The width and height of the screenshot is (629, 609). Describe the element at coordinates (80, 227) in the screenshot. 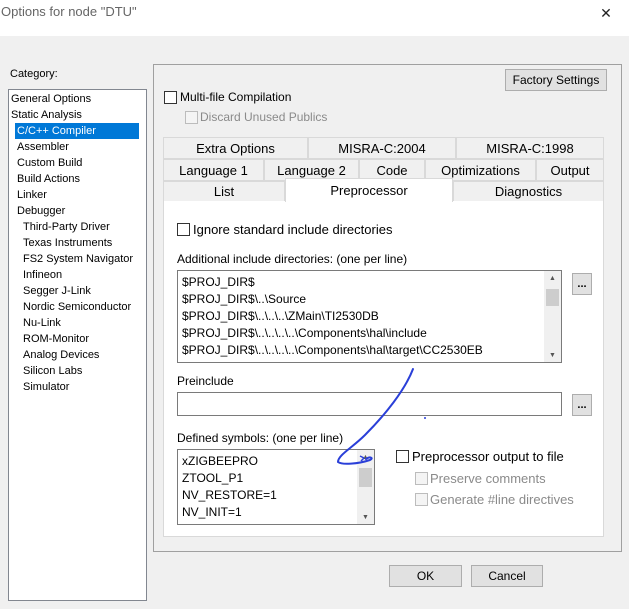

I see `category-item: Third-Party Driver` at that location.